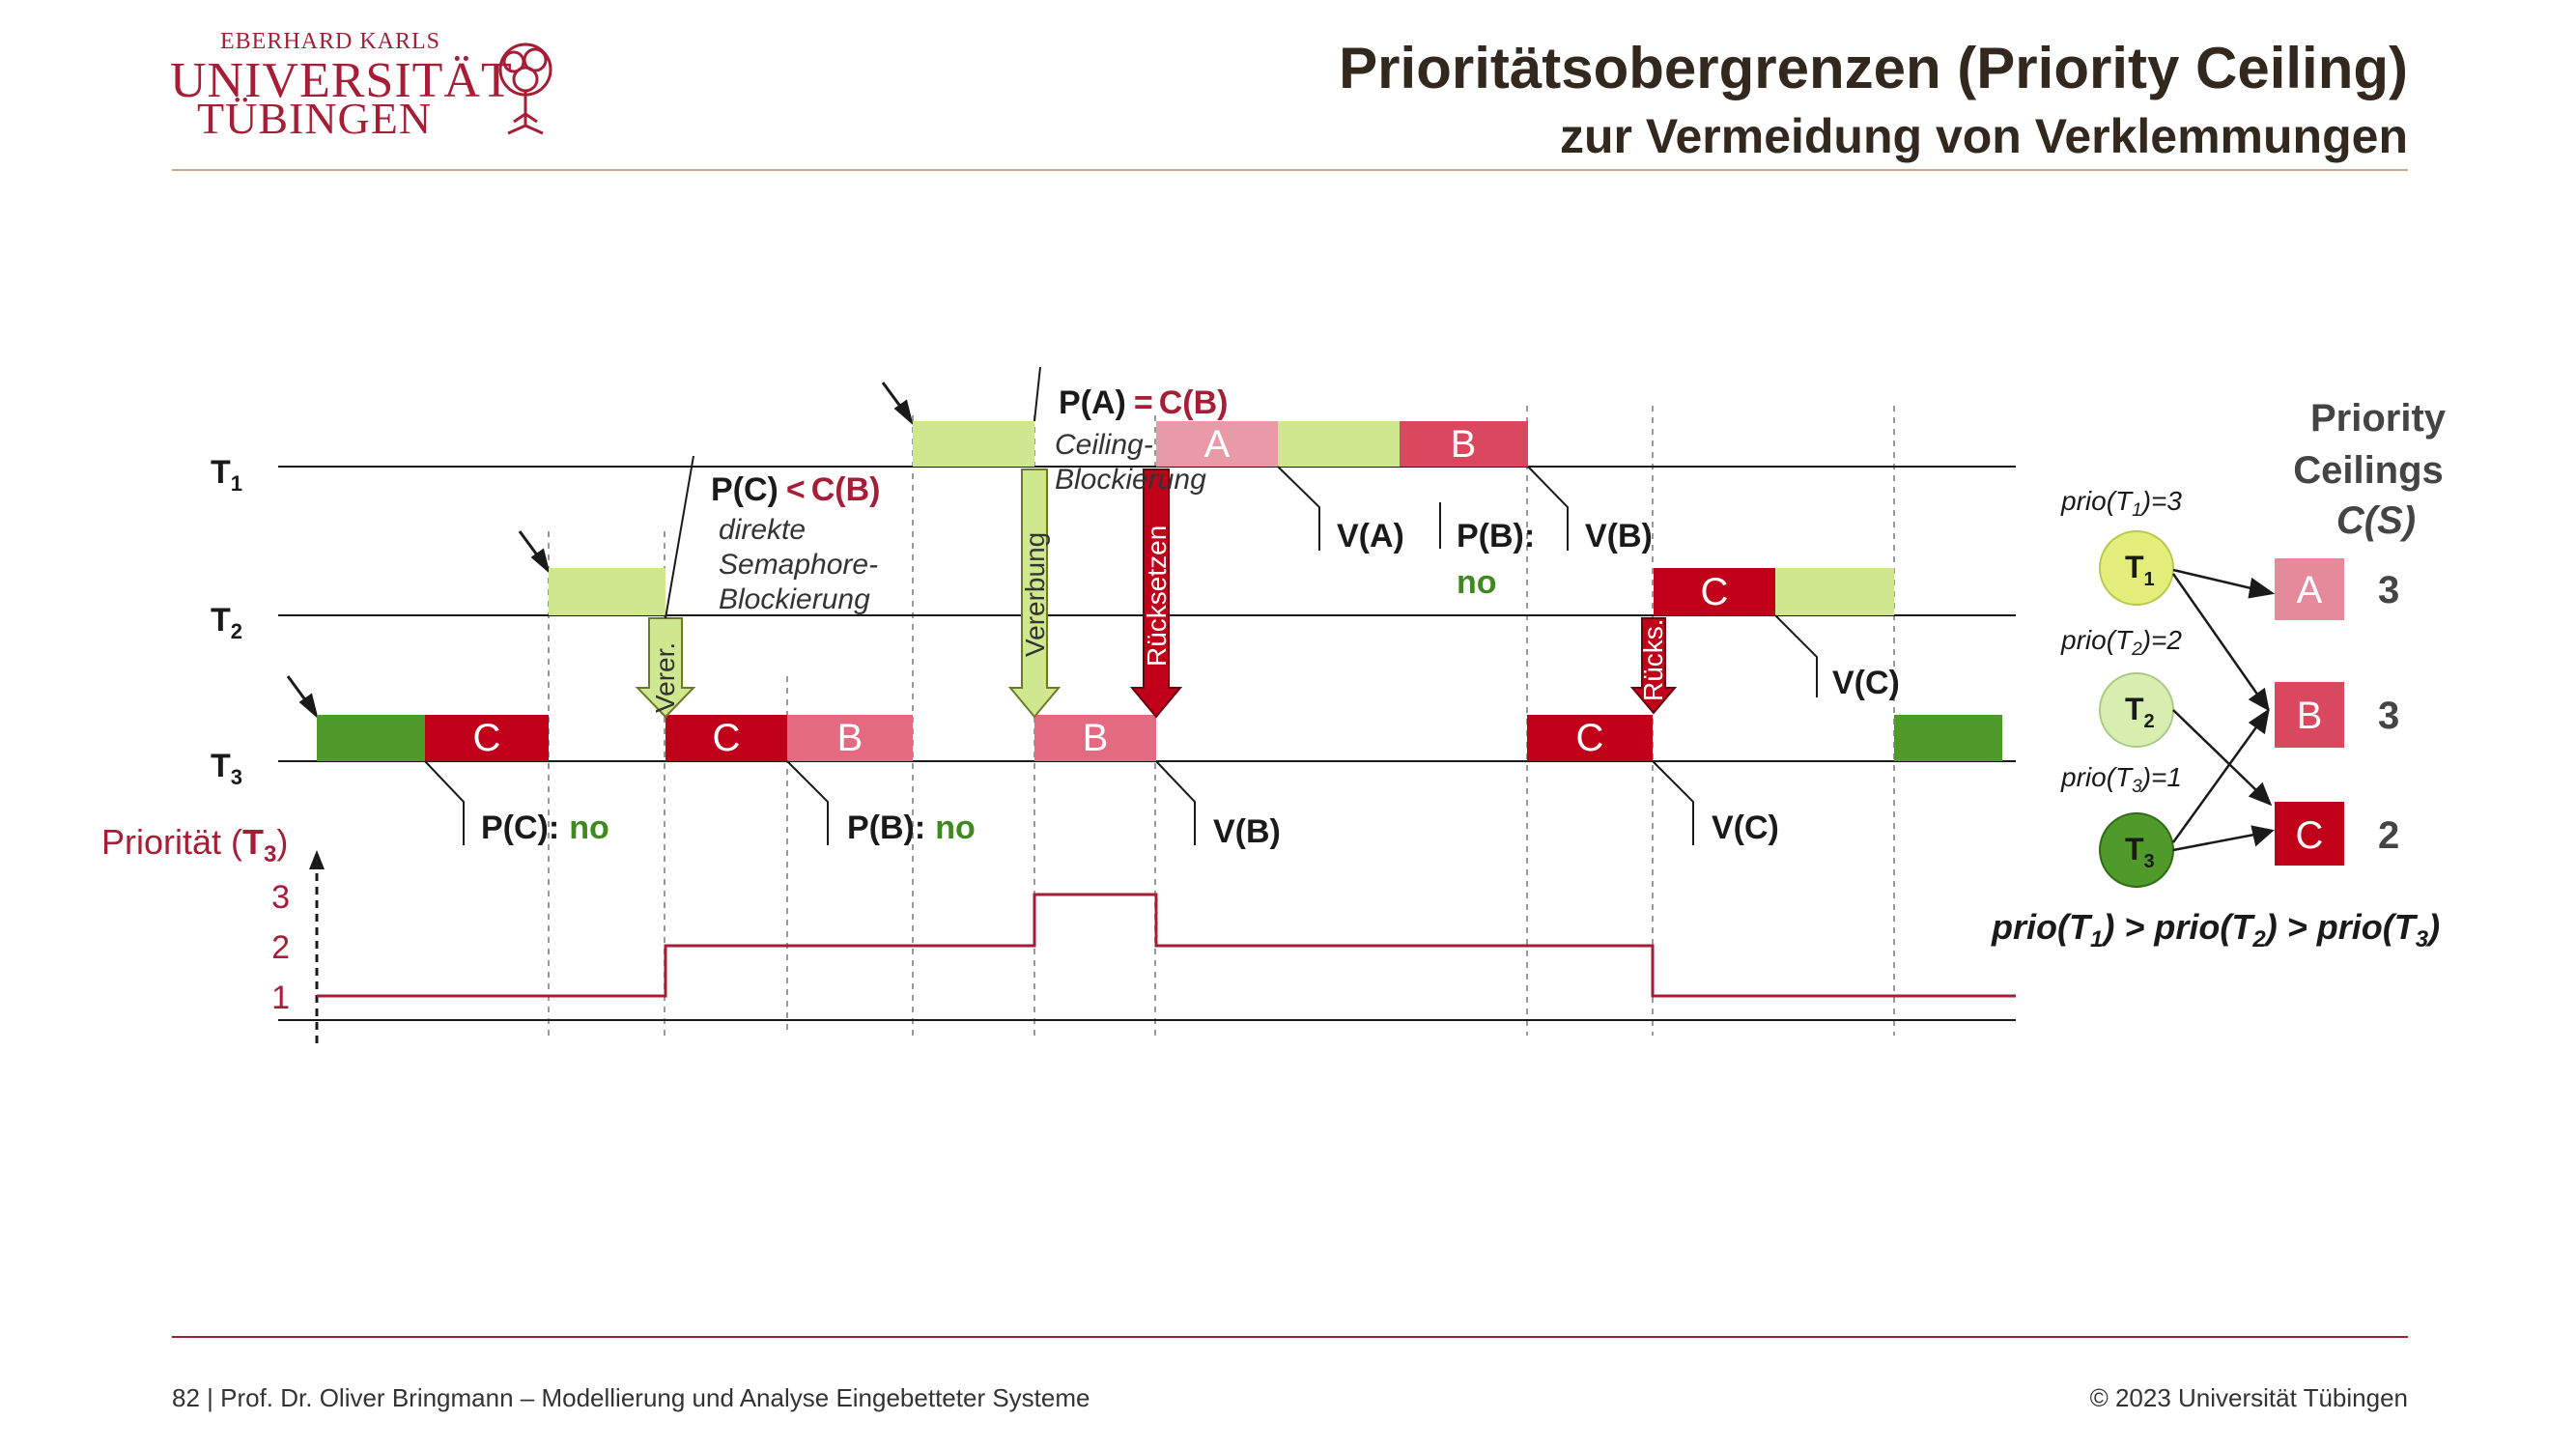  Describe the element at coordinates (2248, 1397) in the screenshot. I see `footer-right: © 2023 Universität Tübingen` at that location.